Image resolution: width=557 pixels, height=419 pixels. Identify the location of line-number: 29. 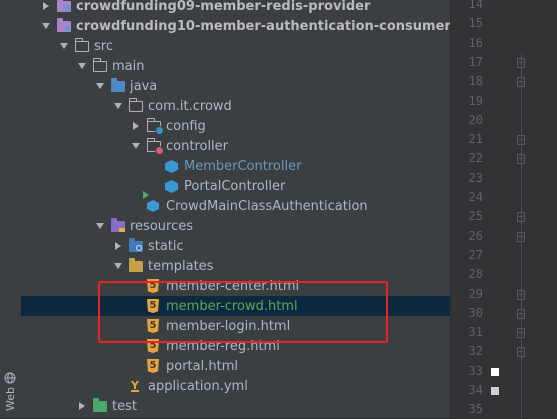
(475, 293).